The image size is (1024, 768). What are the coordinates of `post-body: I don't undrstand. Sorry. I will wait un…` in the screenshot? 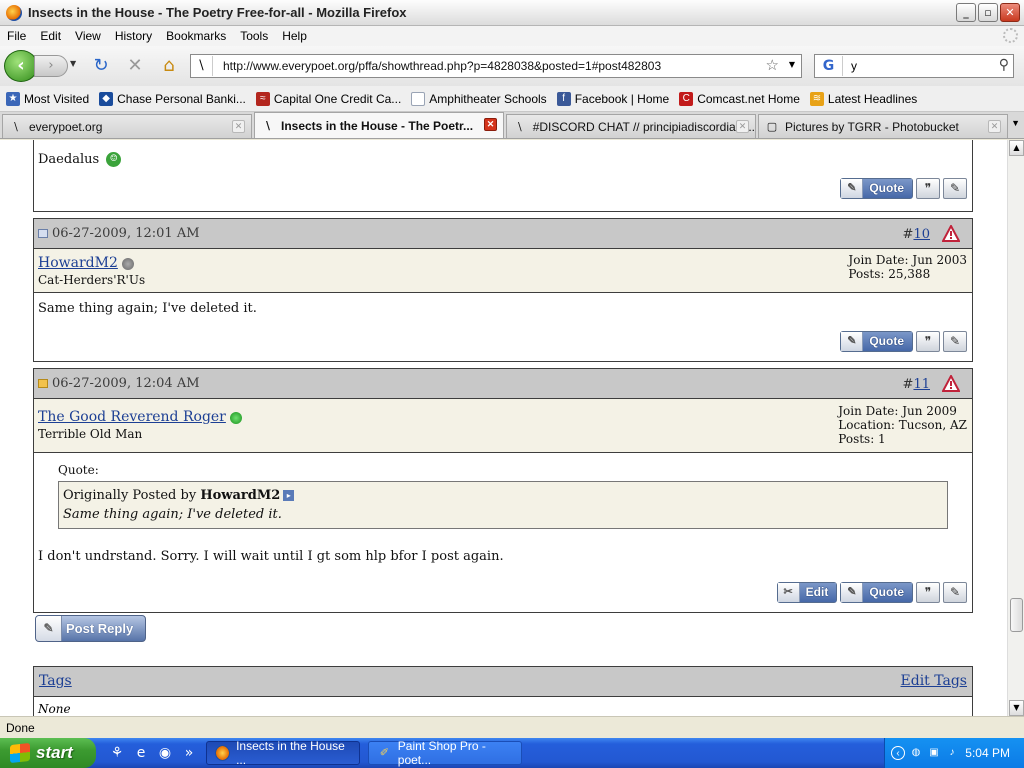 It's located at (271, 556).